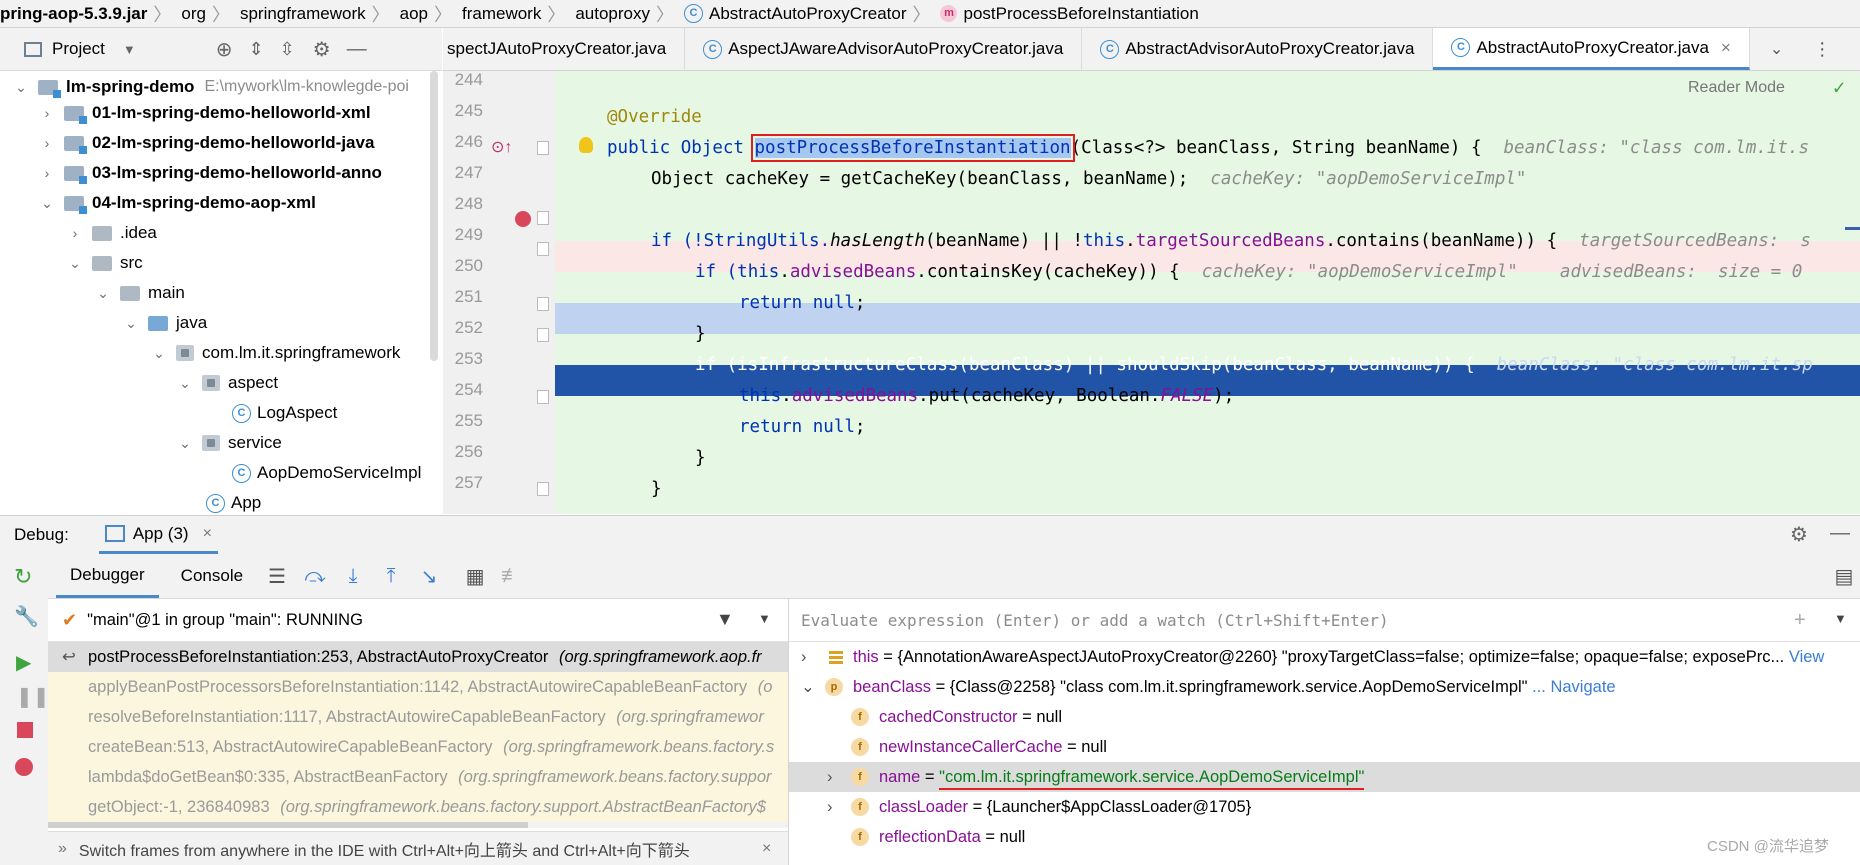  Describe the element at coordinates (564, 49) in the screenshot. I see `tab-aspectj-autoproxy: spectJAutoProxyCreator.java` at that location.